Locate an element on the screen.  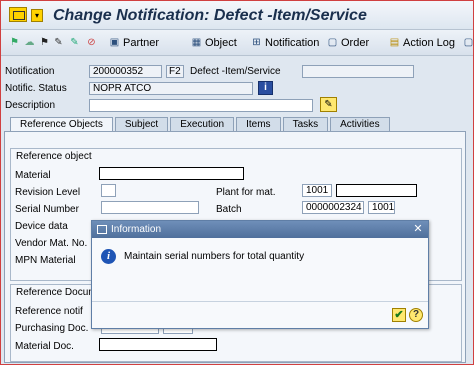
more-button: ▢ is located at coordinates (468, 42).